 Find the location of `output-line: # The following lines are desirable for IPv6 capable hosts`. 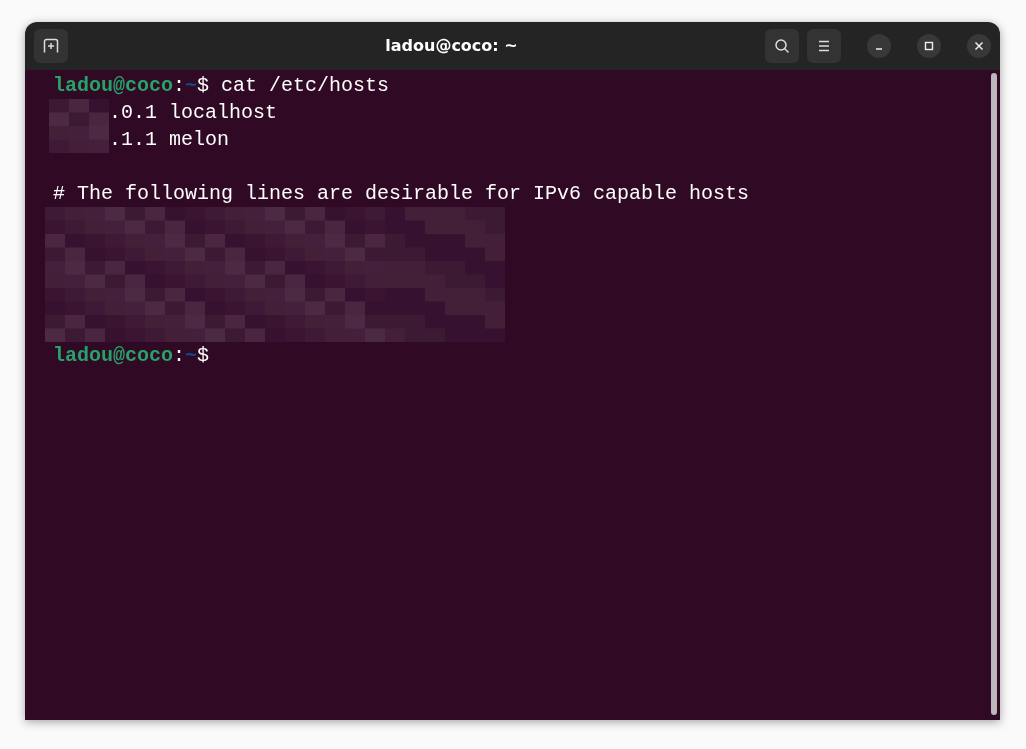

output-line: # The following lines are desirable for IPv6 capable hosts is located at coordinates (401, 194).